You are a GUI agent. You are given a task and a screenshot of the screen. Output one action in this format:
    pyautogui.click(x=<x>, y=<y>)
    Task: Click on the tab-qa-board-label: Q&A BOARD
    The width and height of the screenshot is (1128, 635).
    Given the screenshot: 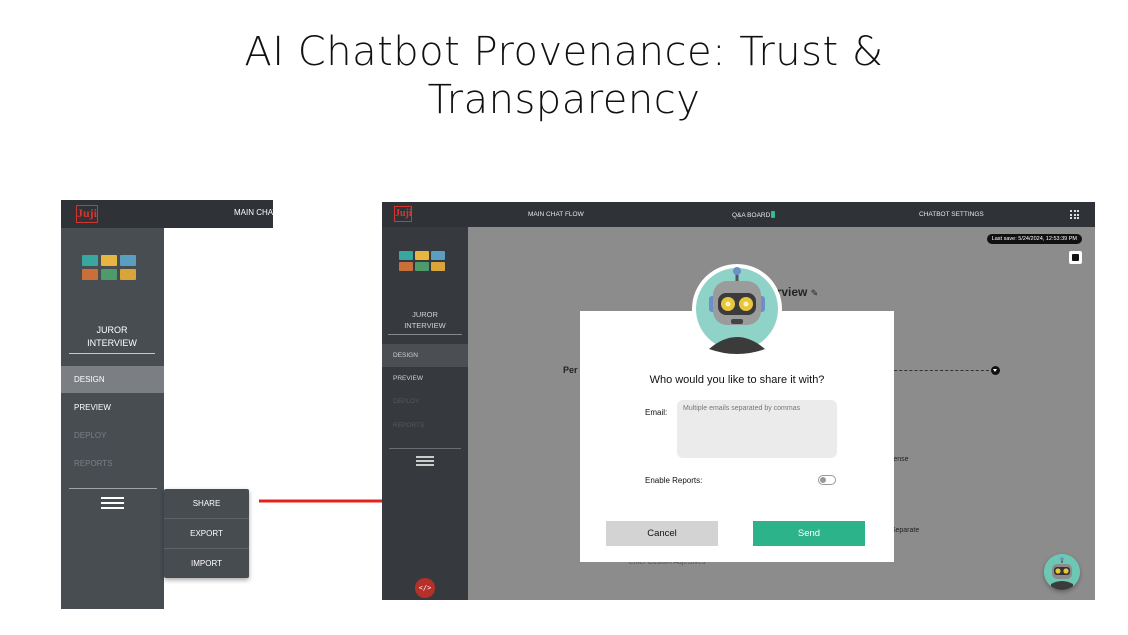 What is the action you would take?
    pyautogui.click(x=751, y=215)
    